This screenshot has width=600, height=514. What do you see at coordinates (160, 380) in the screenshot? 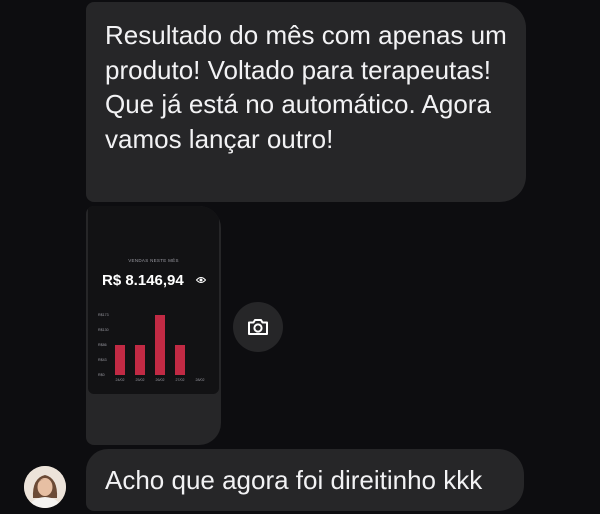
I see `x-tick-label: 26/02` at bounding box center [160, 380].